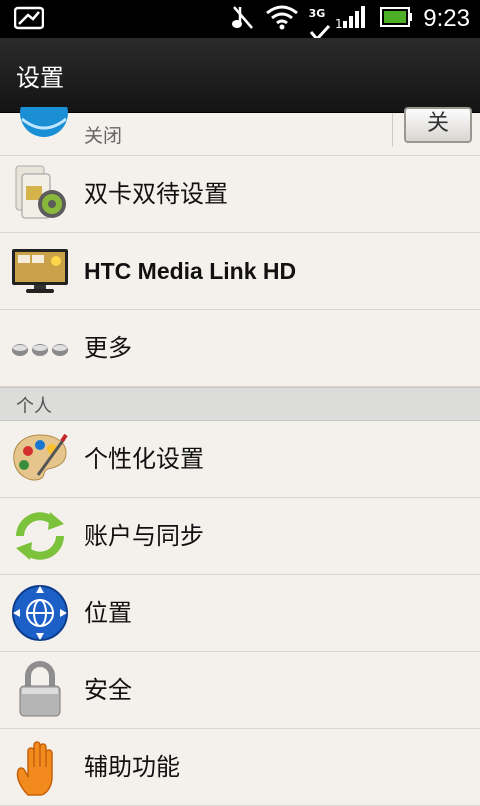 This screenshot has width=480, height=806. I want to click on settings-item-label: 双卡双待设置, so click(156, 194).